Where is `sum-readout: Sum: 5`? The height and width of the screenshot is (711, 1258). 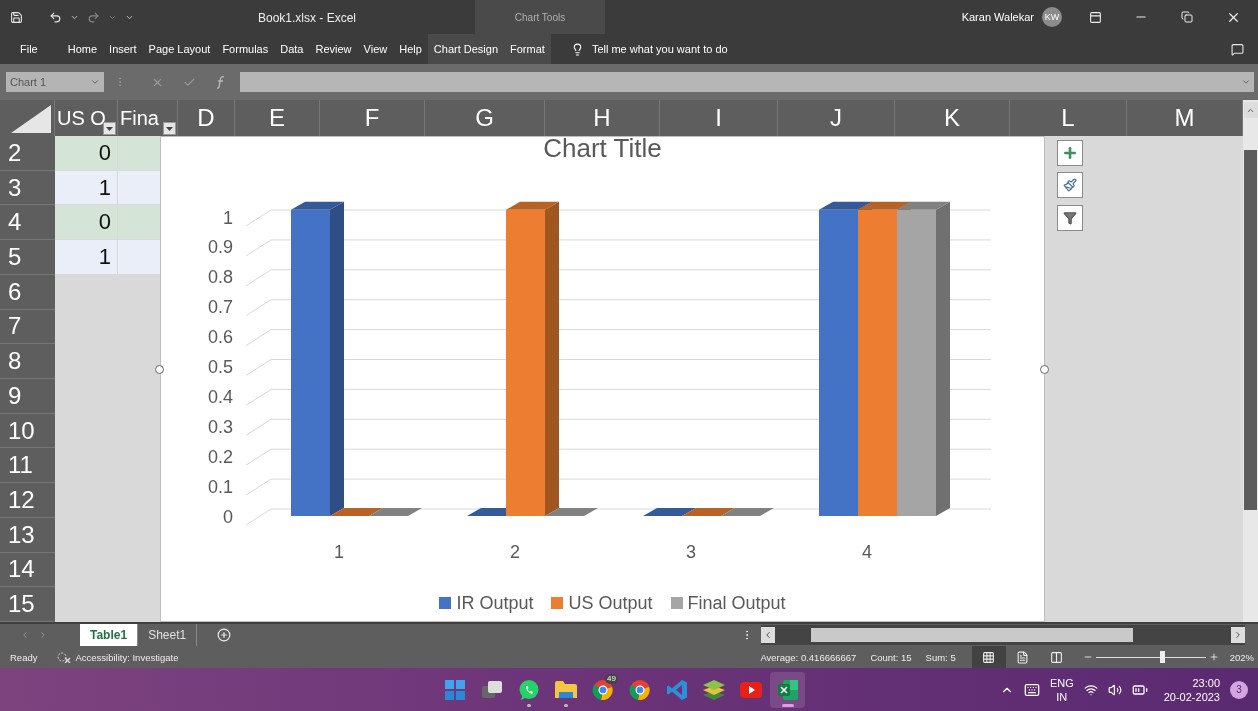 sum-readout: Sum: 5 is located at coordinates (940, 657).